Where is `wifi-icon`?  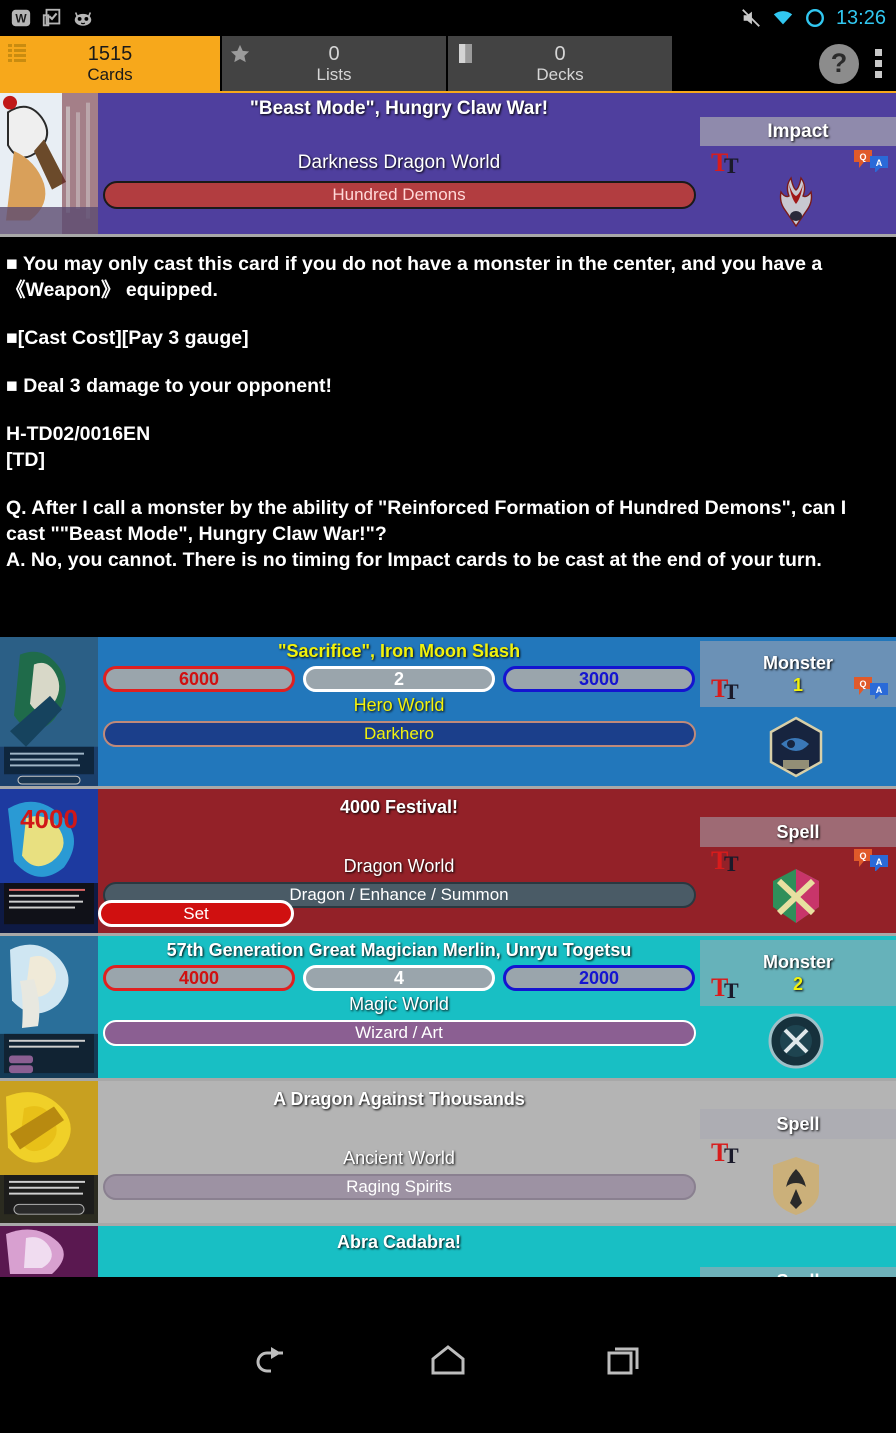
wifi-icon is located at coordinates (783, 18).